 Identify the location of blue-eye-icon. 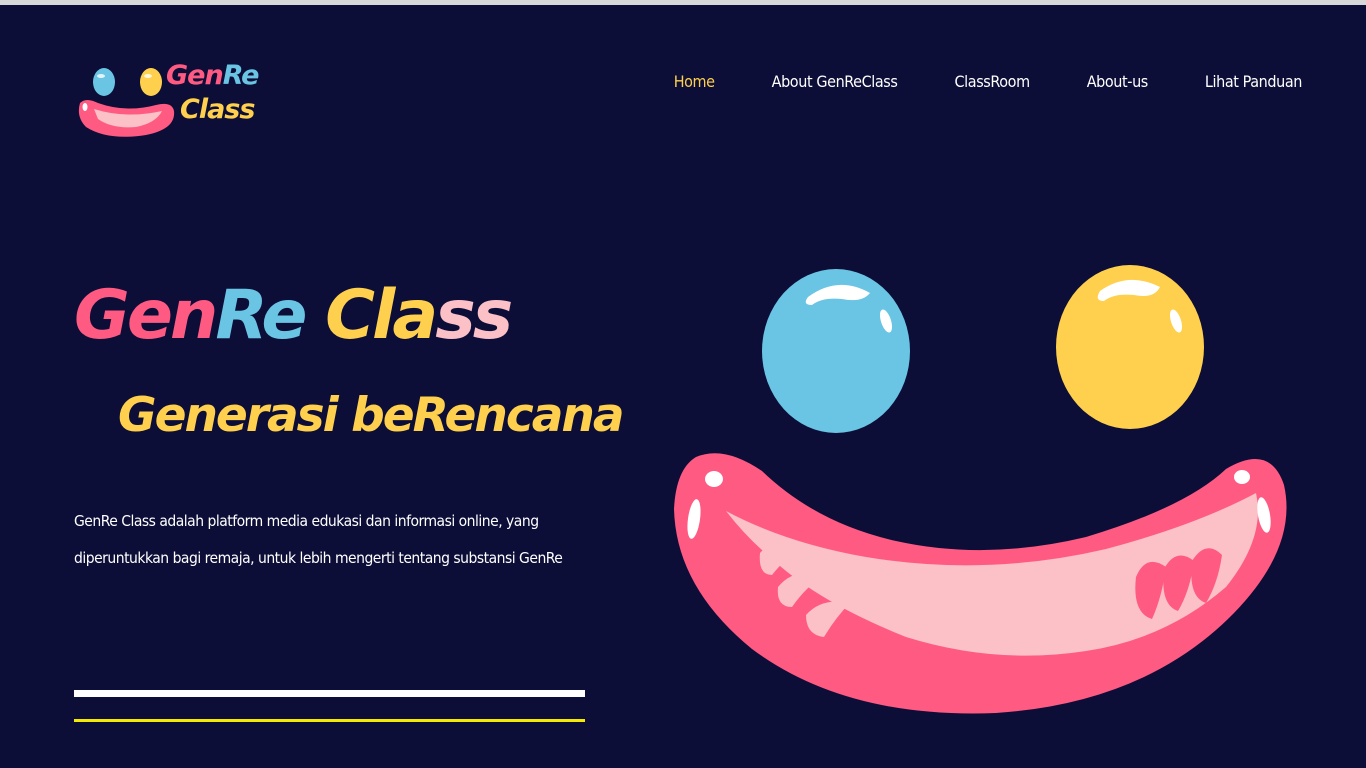
(836, 351).